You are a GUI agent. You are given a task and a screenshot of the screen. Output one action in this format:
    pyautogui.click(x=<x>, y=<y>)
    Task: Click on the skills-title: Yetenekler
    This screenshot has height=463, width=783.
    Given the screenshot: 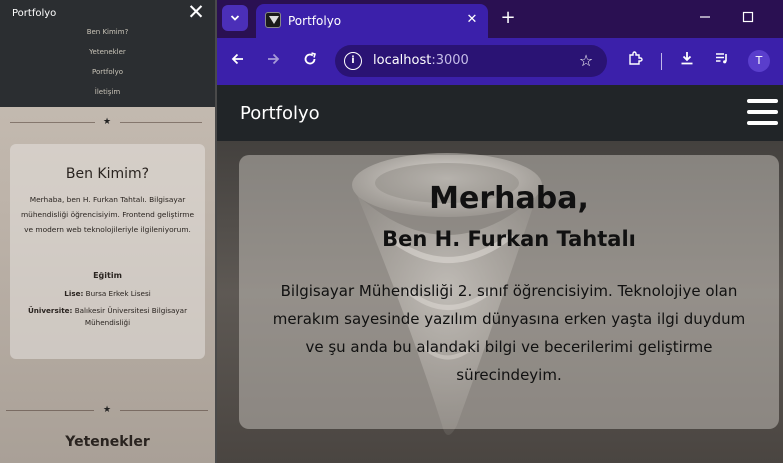 What is the action you would take?
    pyautogui.click(x=107, y=442)
    